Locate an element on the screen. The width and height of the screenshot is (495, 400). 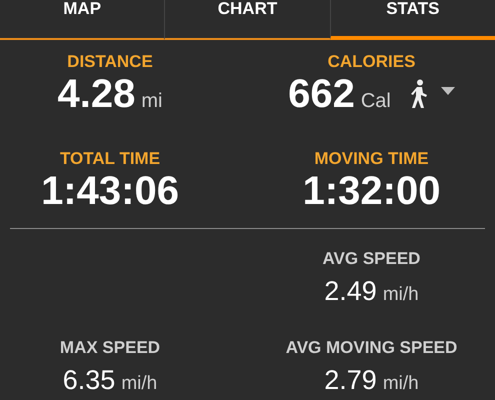
stat-label: AVG SPEED is located at coordinates (371, 259).